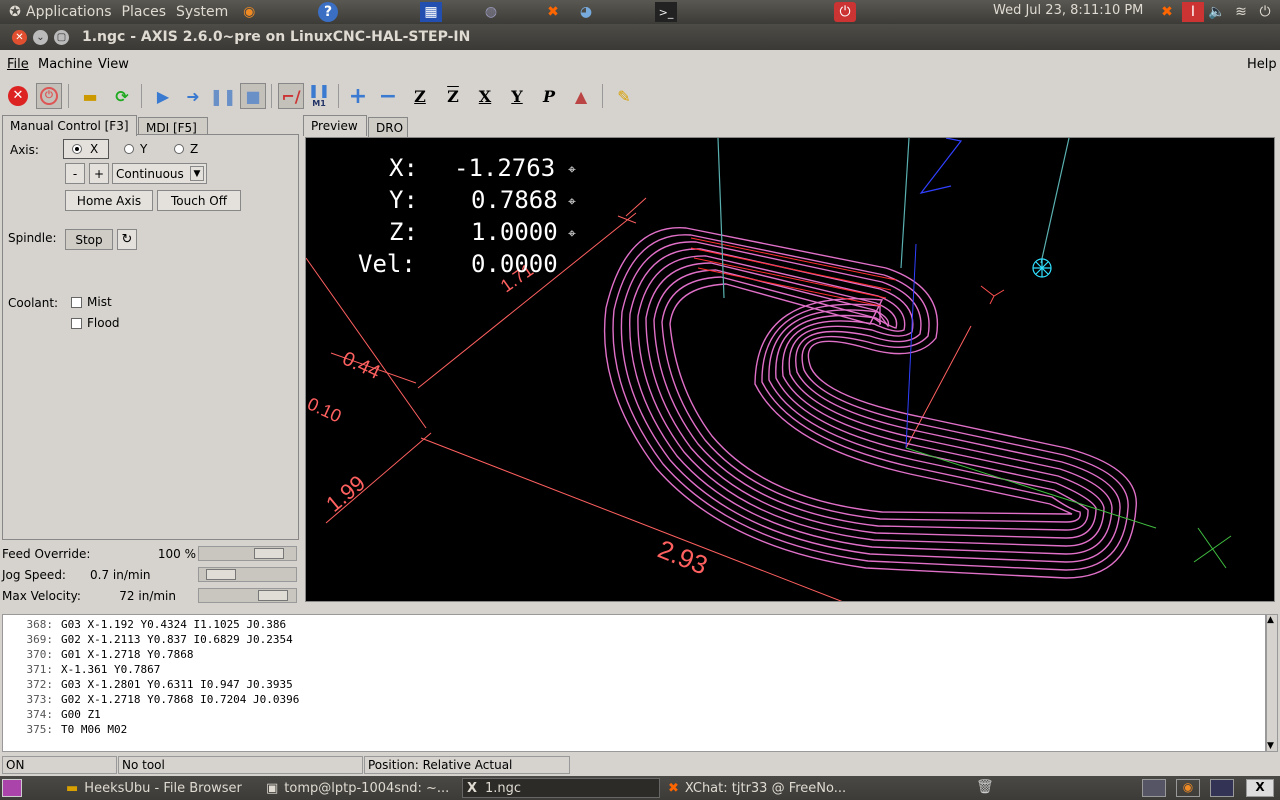 This screenshot has height=800, width=1280. Describe the element at coordinates (82, 670) in the screenshot. I see `gcode-line: 371: X-1.361 Y0.7867` at that location.